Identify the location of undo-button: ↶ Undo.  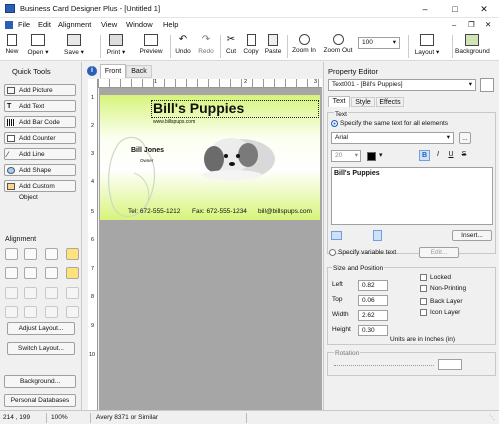
(183, 44).